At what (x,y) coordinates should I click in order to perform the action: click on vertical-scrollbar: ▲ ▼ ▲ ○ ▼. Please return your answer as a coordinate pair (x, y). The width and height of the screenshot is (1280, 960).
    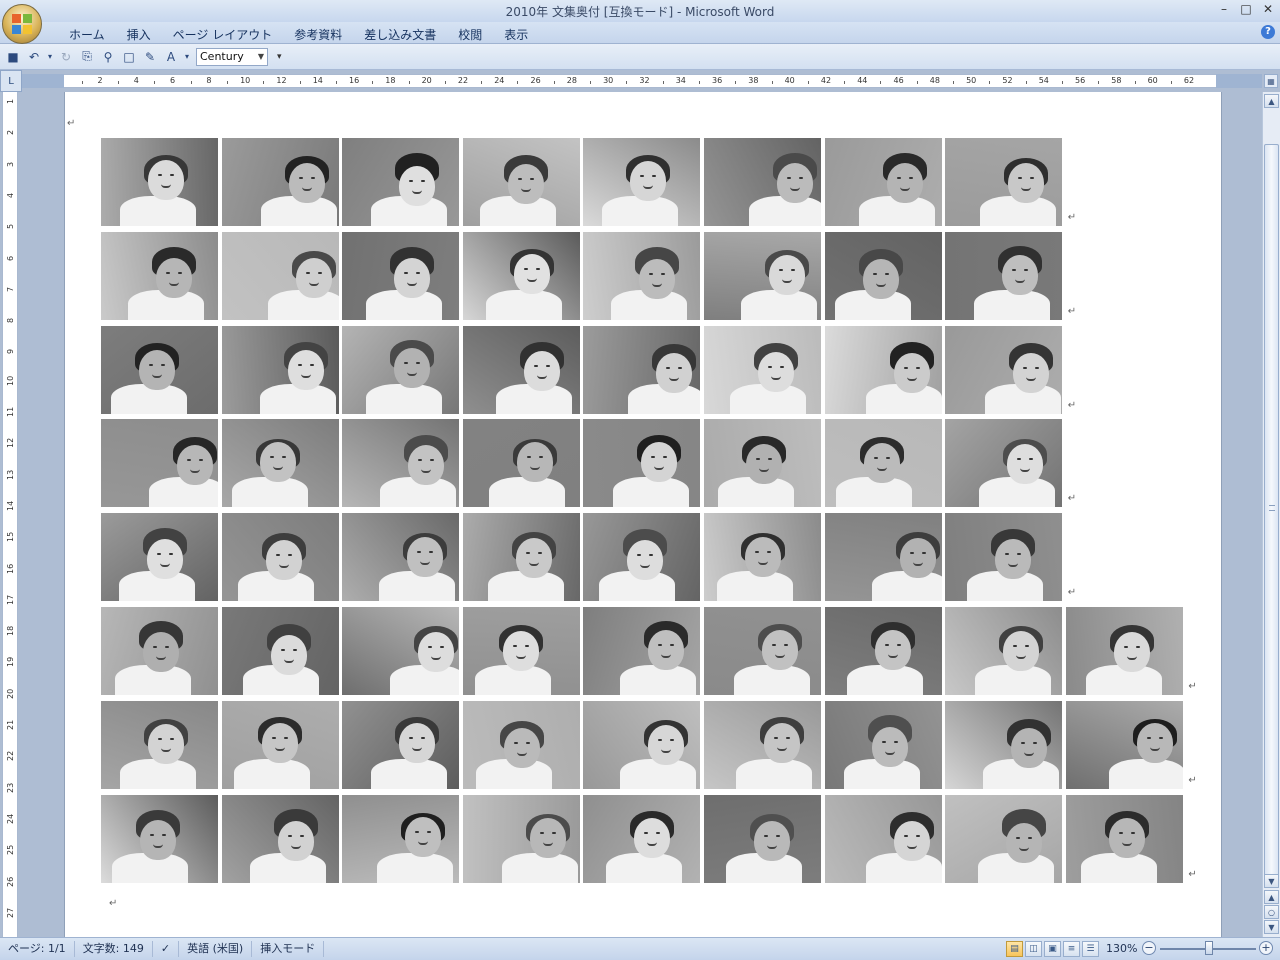
    Looking at the image, I should click on (1271, 514).